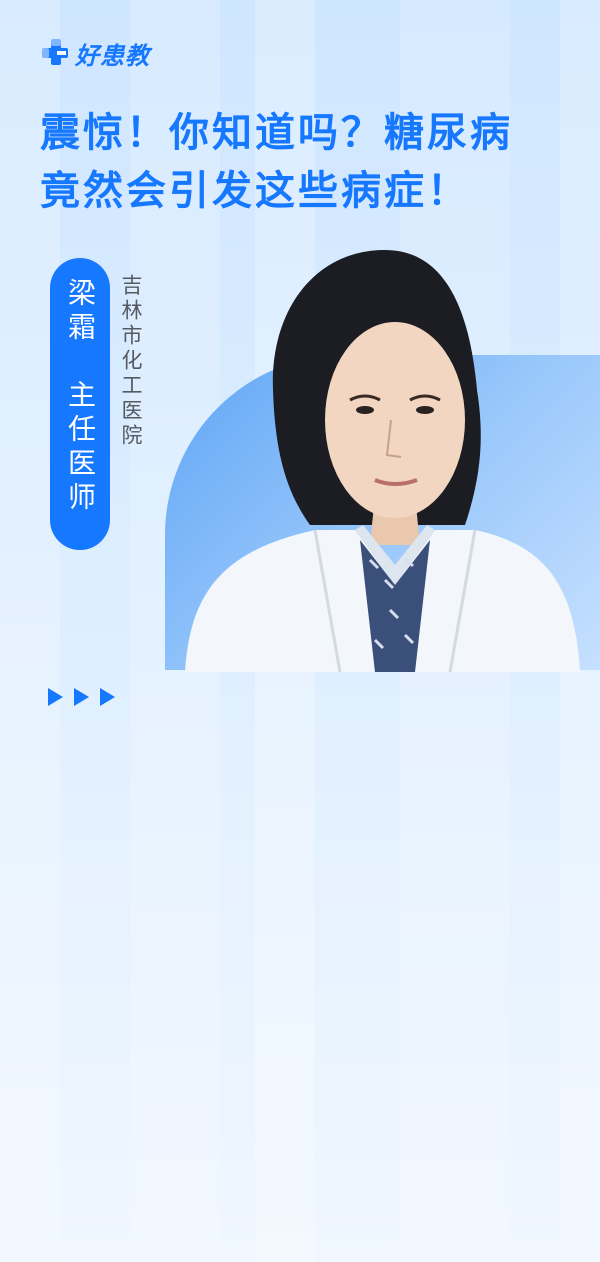 The height and width of the screenshot is (1262, 600). What do you see at coordinates (276, 133) in the screenshot?
I see `title-line-1: 震惊！你知道吗？糖尿病` at bounding box center [276, 133].